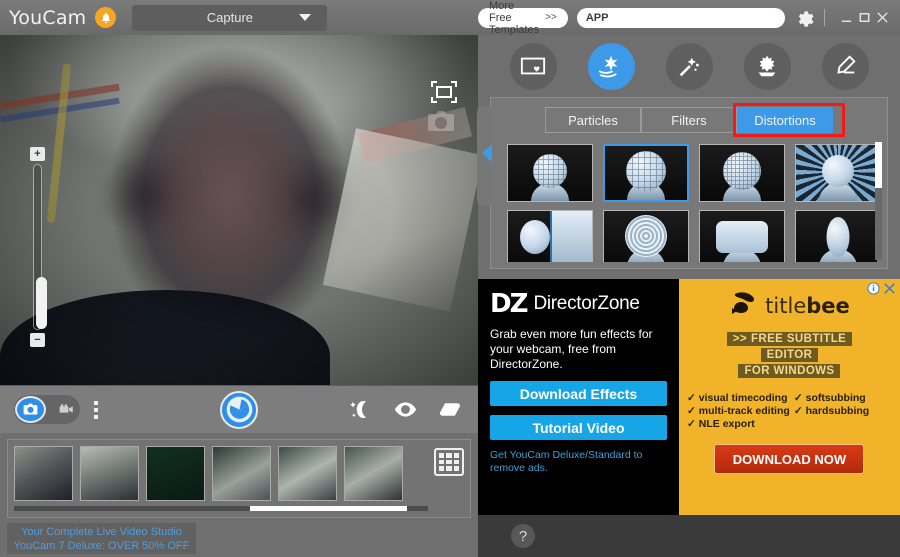 This screenshot has height=557, width=900. I want to click on eraser-smooth-icon, so click(449, 409).